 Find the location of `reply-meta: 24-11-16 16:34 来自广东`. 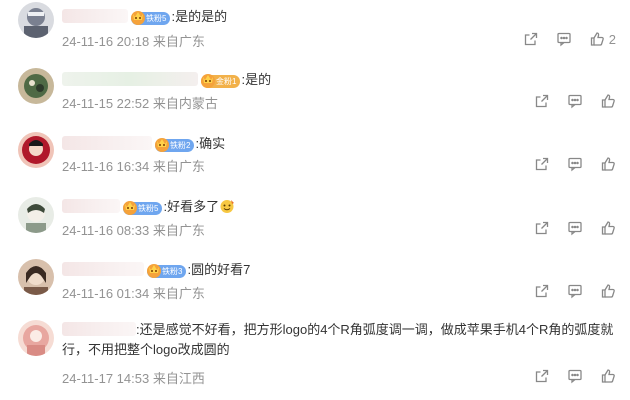

reply-meta: 24-11-16 16:34 来自广东 is located at coordinates (133, 165).